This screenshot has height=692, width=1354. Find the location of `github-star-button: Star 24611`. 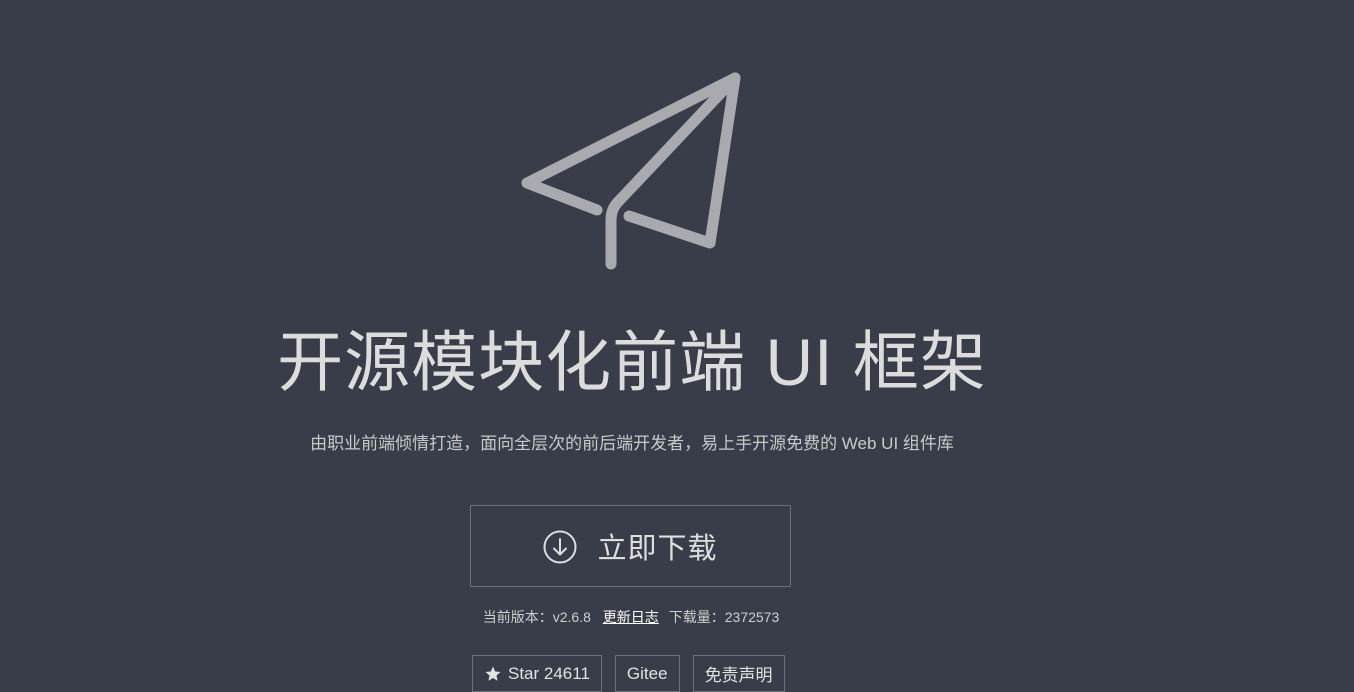

github-star-button: Star 24611 is located at coordinates (537, 673).